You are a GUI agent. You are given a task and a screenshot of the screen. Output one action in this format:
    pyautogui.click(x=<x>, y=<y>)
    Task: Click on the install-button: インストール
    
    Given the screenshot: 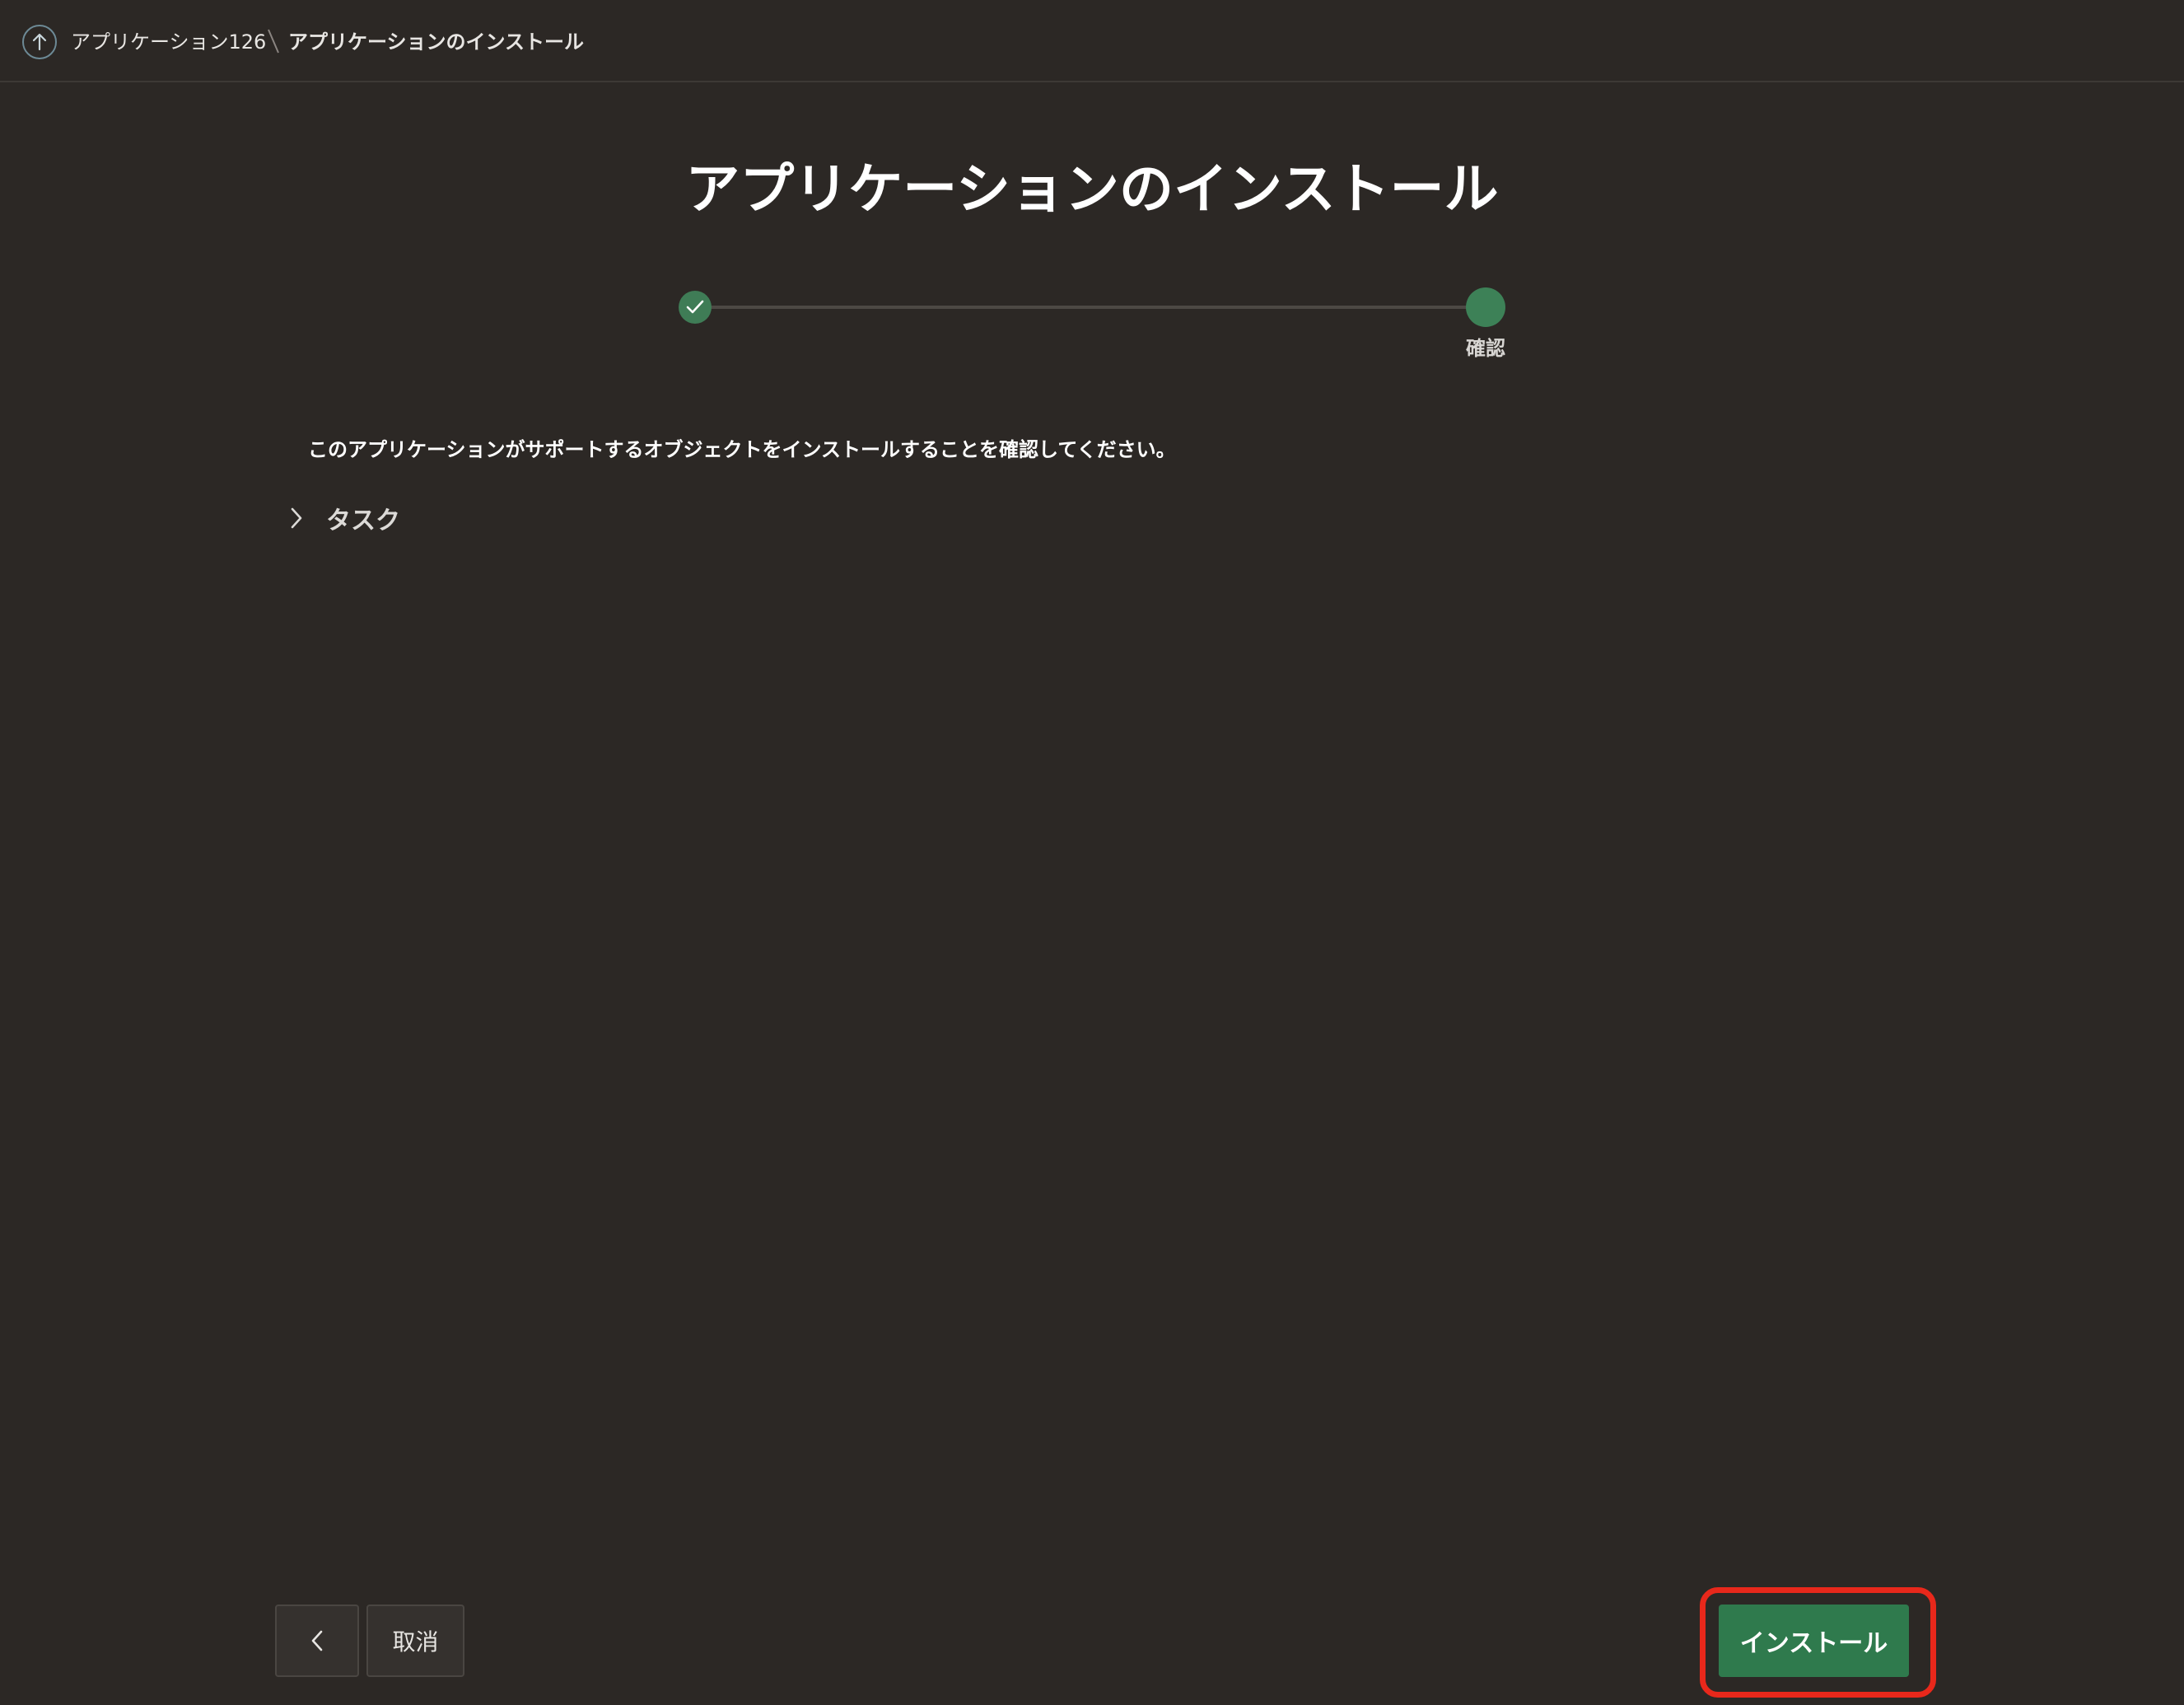 What is the action you would take?
    pyautogui.click(x=1814, y=1641)
    